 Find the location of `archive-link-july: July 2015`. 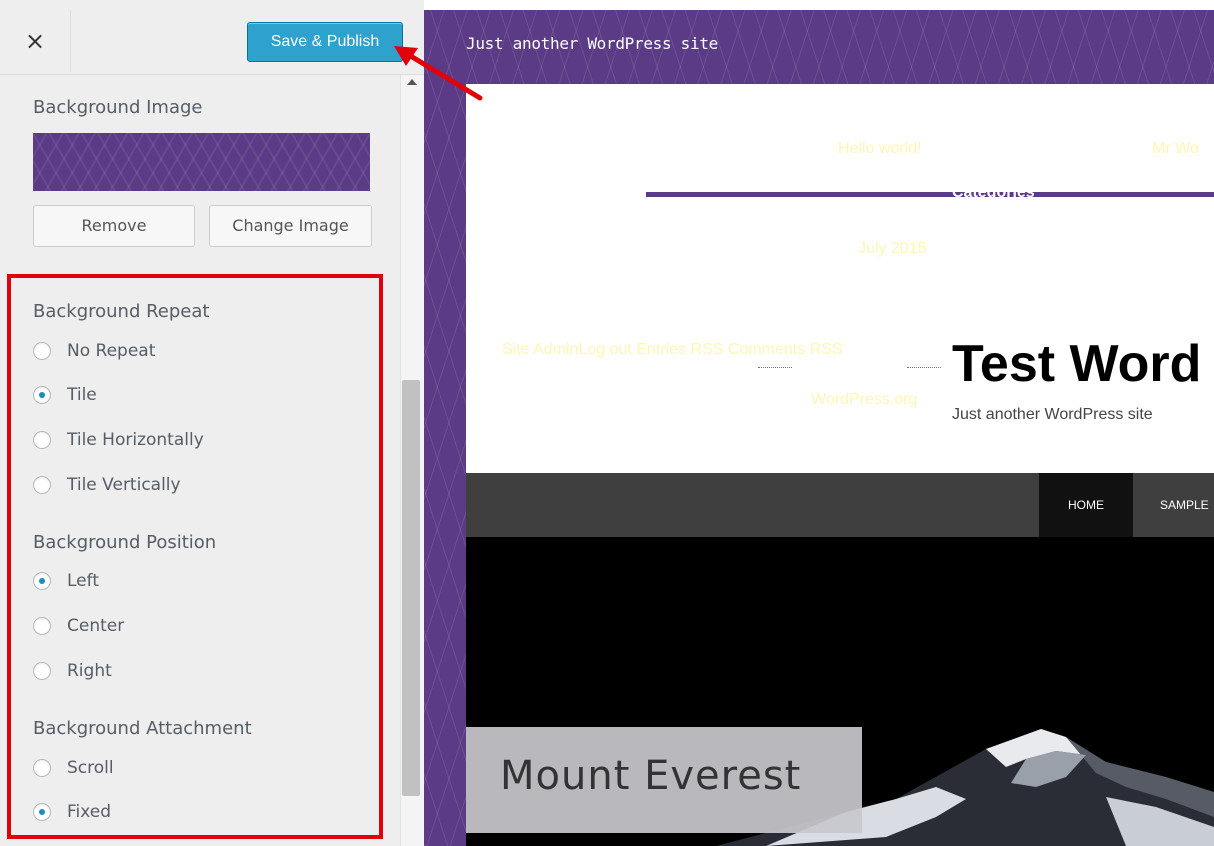

archive-link-july: July 2015 is located at coordinates (892, 249).